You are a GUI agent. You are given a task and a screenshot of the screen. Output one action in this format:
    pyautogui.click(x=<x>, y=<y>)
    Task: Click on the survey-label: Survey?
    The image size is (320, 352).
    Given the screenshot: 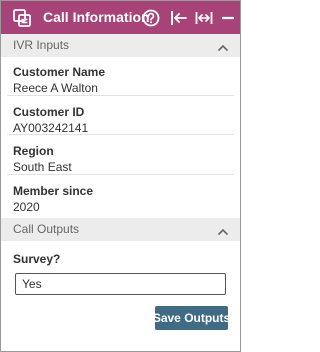 What is the action you would take?
    pyautogui.click(x=37, y=259)
    